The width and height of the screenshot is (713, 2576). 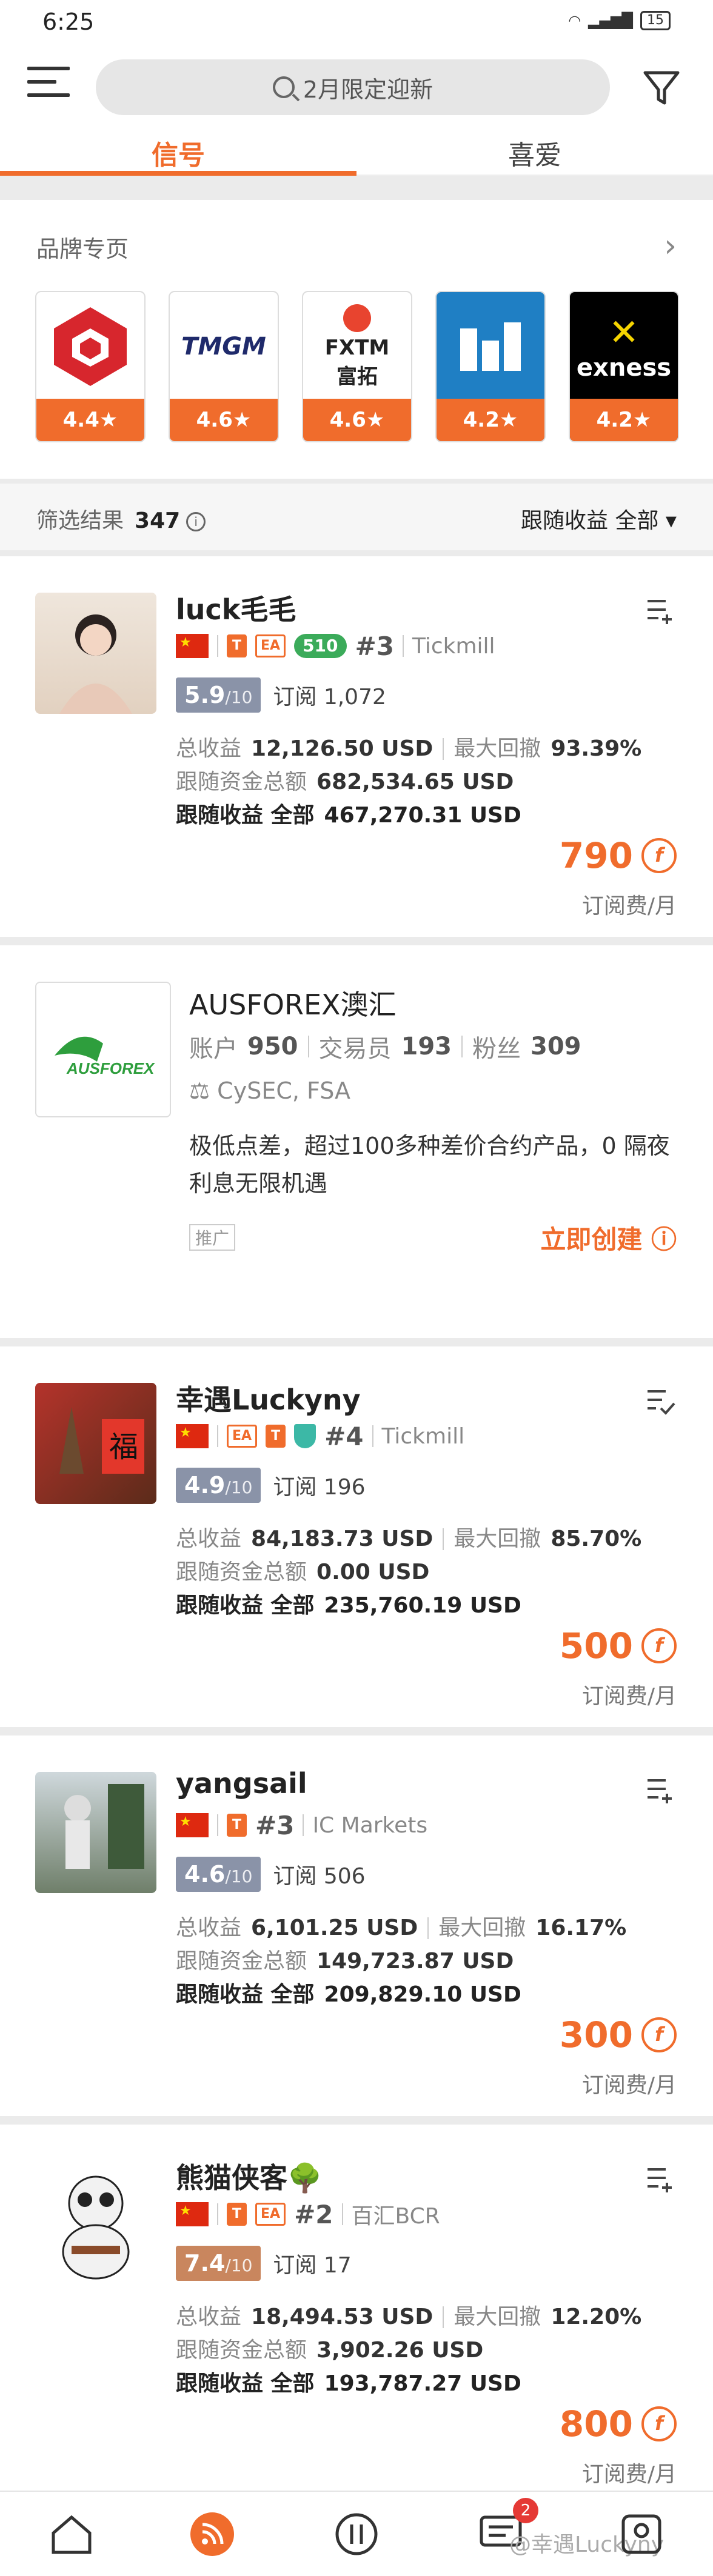 What do you see at coordinates (356, 517) in the screenshot?
I see `filter-result-bar: 筛选结果 347 i 跟随收益 全部 ▾` at bounding box center [356, 517].